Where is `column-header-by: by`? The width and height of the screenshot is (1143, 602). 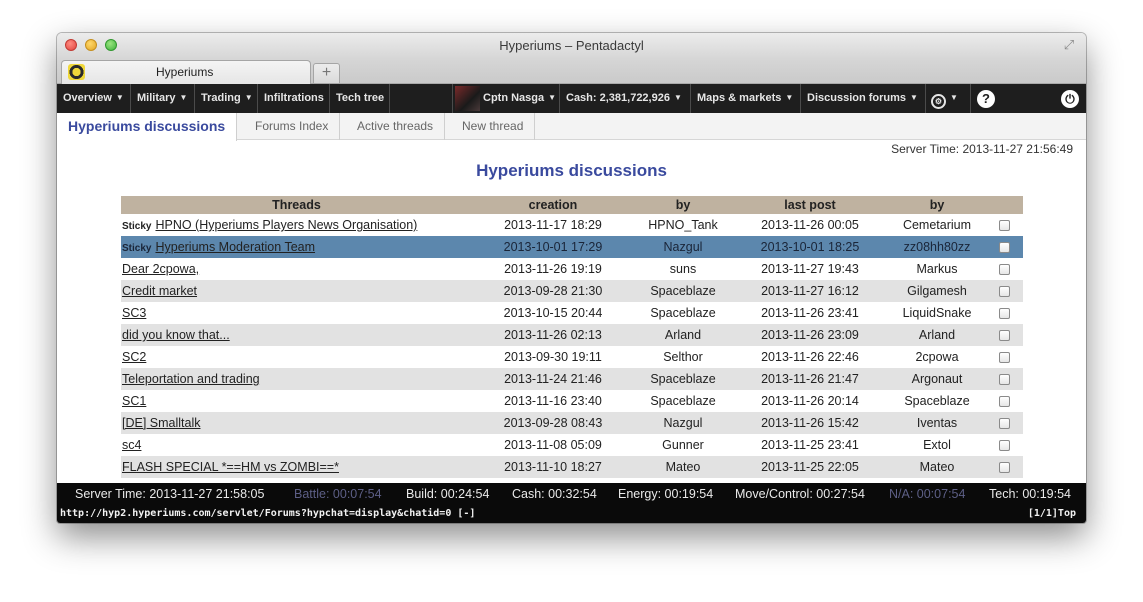 column-header-by: by is located at coordinates (683, 205).